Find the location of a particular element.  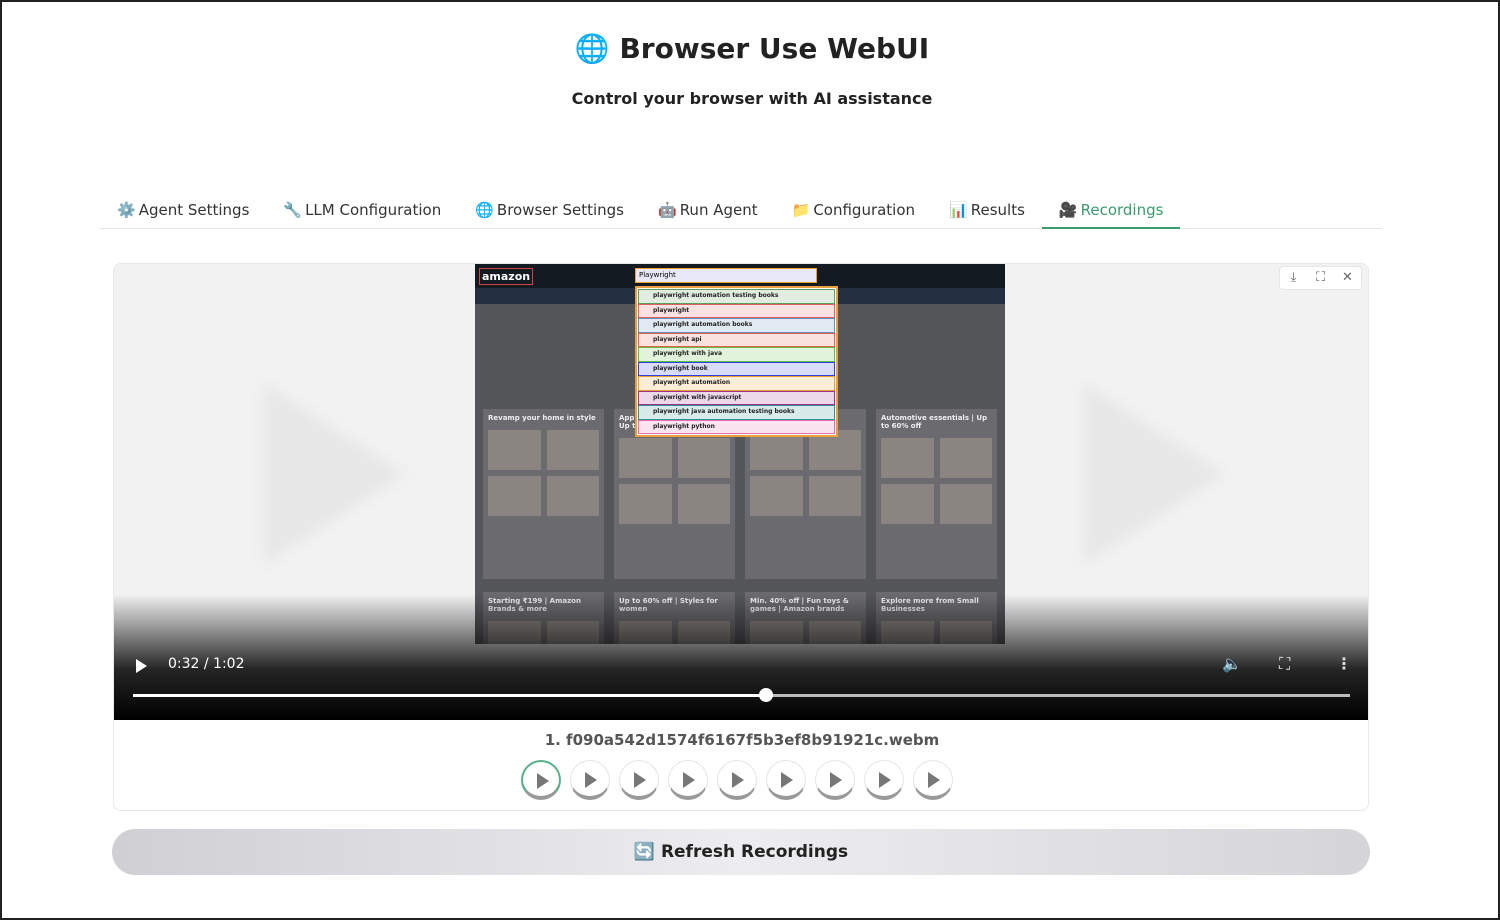

suggestion-item: playwright is located at coordinates (736, 310).